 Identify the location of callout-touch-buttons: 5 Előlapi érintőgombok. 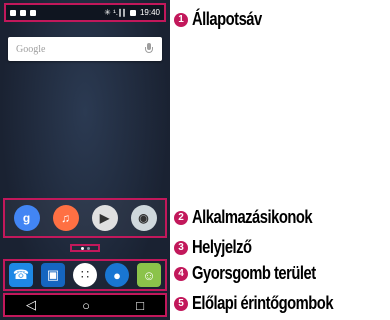
(269, 303).